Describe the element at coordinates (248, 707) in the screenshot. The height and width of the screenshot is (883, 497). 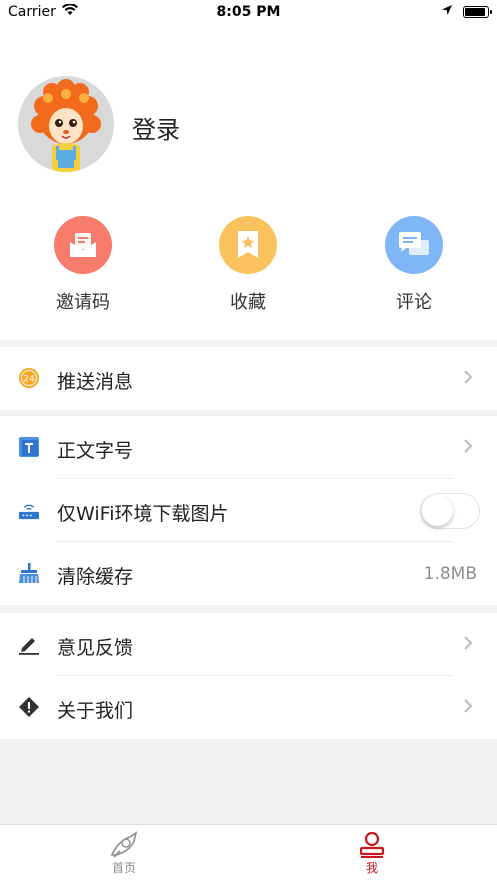
I see `about-us-row: 关于我们` at that location.